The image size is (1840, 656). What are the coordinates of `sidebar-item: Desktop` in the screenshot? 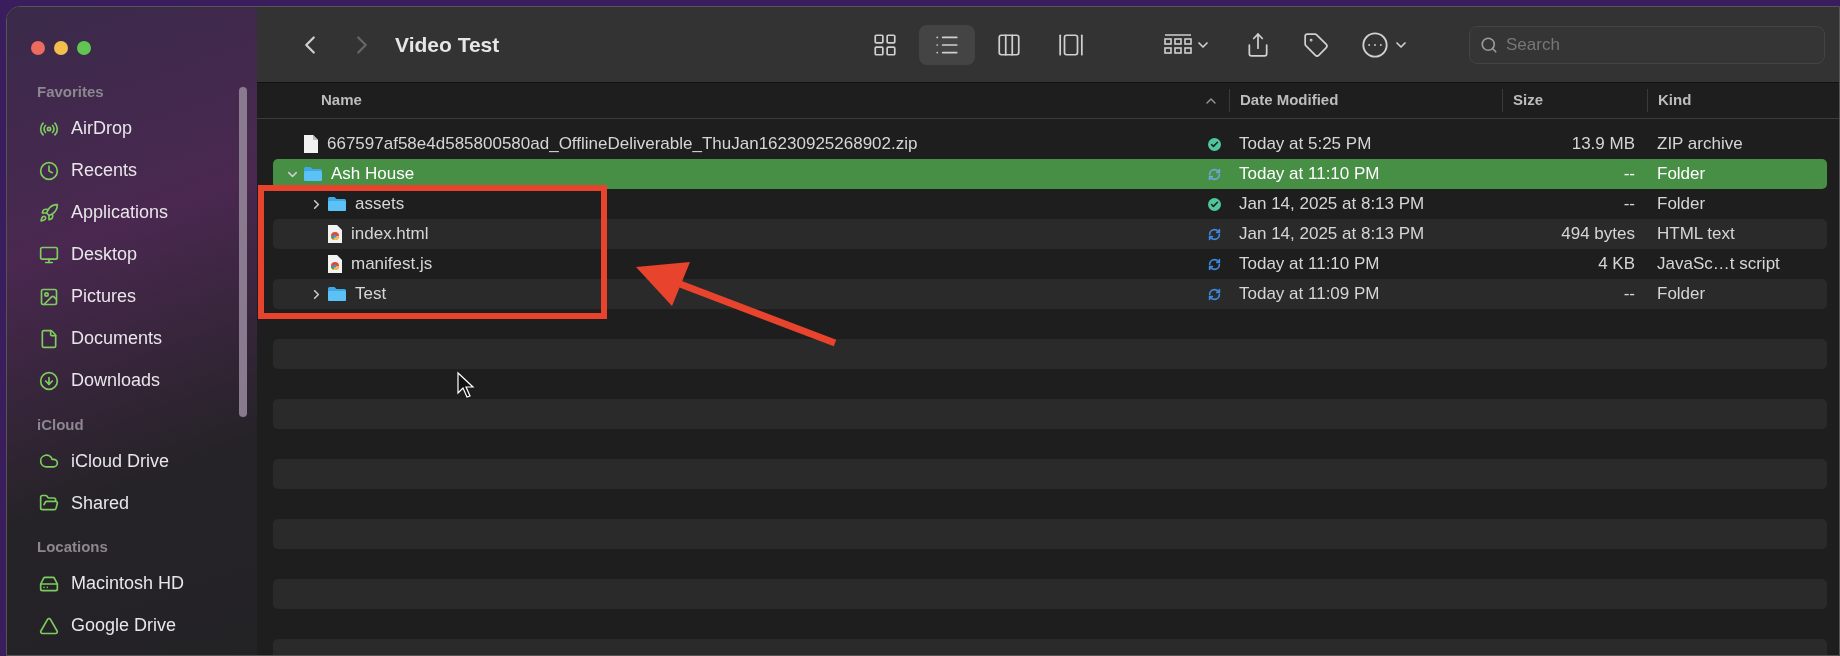 It's located at (88, 254).